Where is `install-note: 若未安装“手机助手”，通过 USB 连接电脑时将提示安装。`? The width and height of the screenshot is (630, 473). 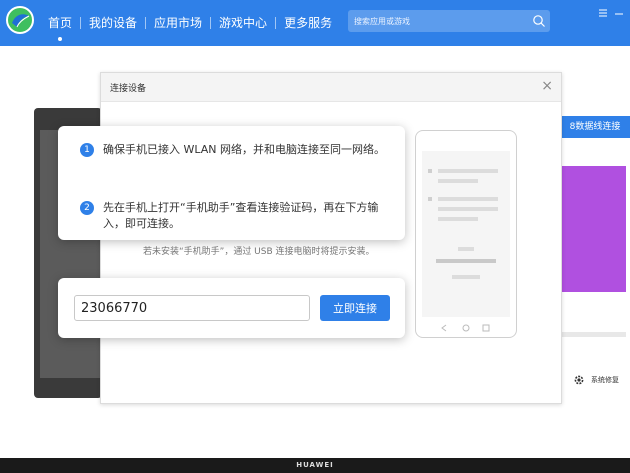 install-note: 若未安装“手机助手”，通过 USB 连接电脑时将提示安装。 is located at coordinates (259, 252).